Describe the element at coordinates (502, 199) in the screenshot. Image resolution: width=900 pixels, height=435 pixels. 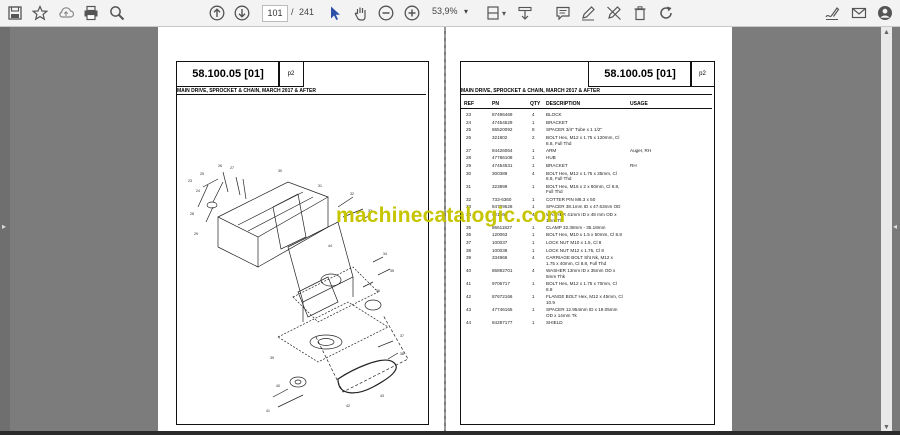
I see `table-cell-pn: 733-6360` at that location.